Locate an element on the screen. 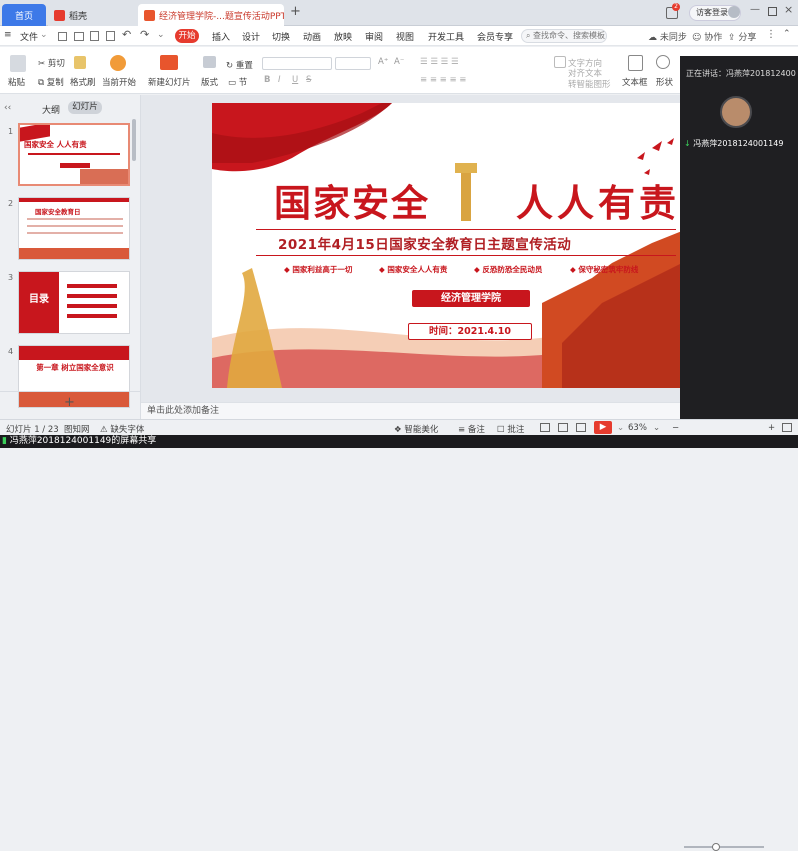 The image size is (798, 851). new-tab-button: + is located at coordinates (295, 11).